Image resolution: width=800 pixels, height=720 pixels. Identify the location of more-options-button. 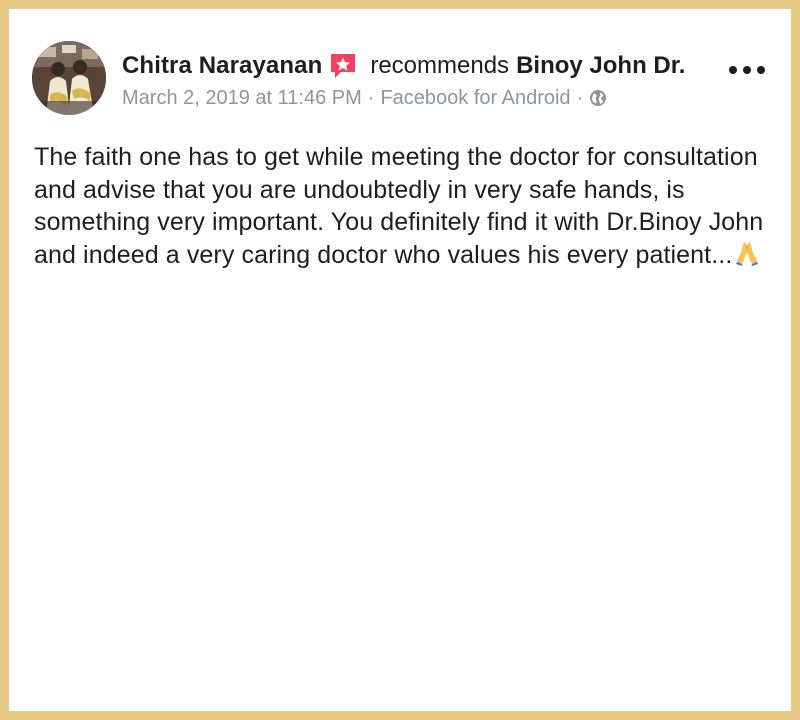
(747, 70).